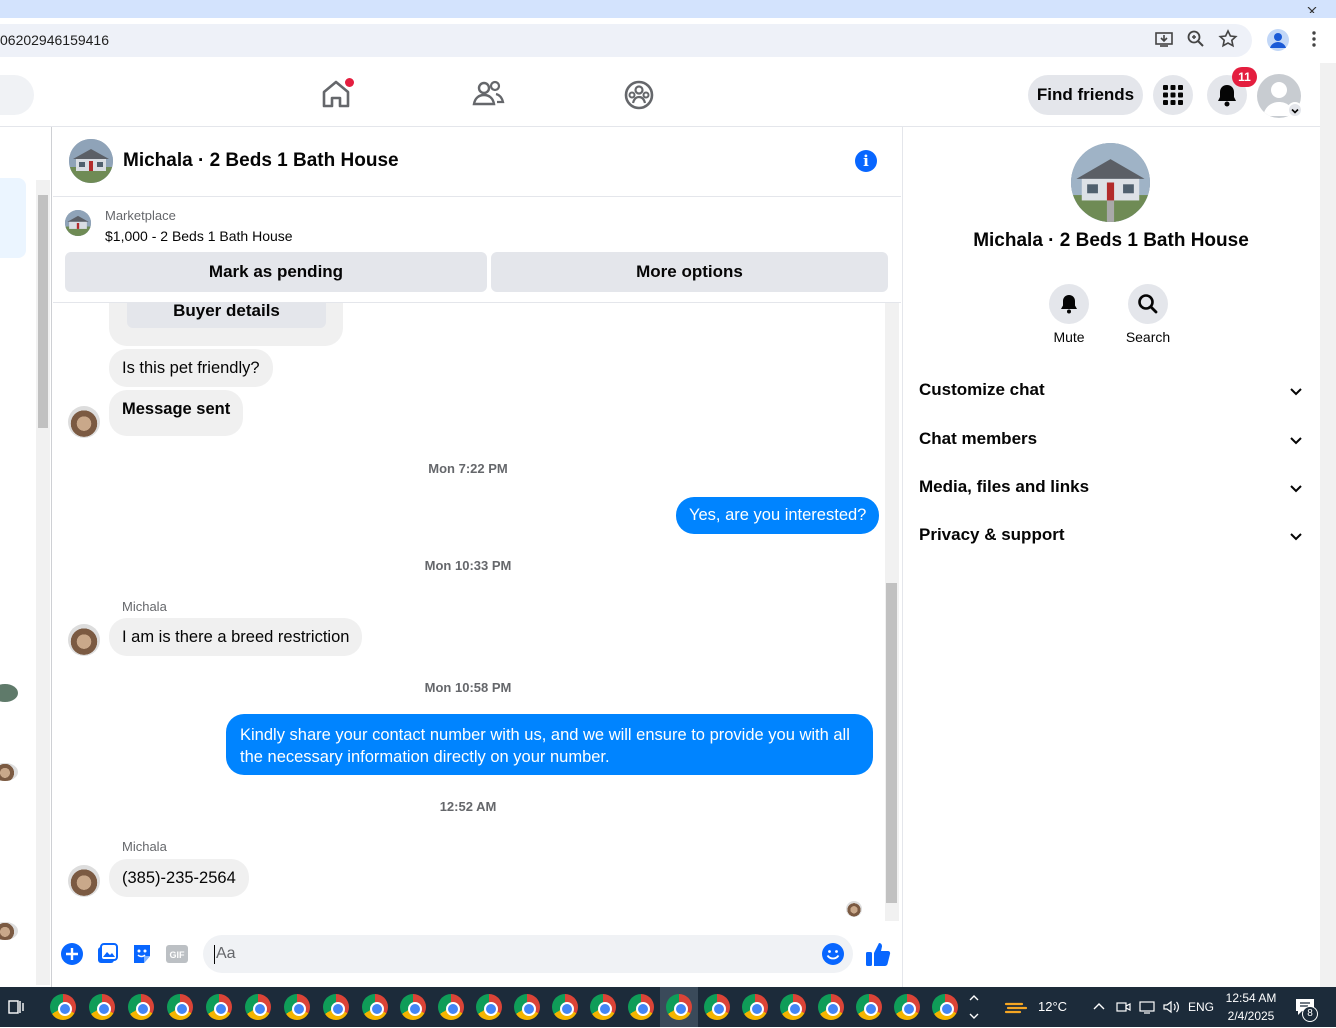 This screenshot has width=1336, height=1028. What do you see at coordinates (191, 368) in the screenshot?
I see `message-incoming: Is this pet friendly?` at bounding box center [191, 368].